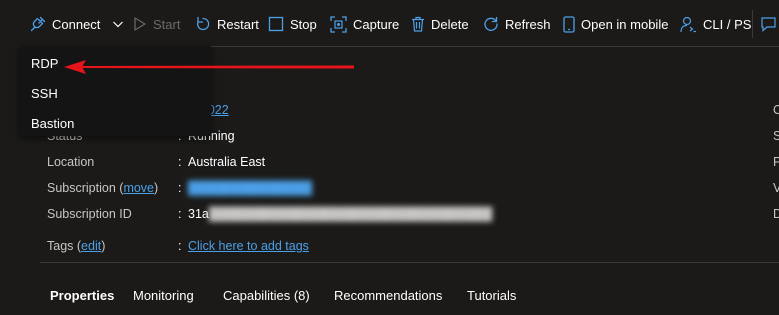 This screenshot has height=315, width=779. I want to click on tab-tutorials: Tutorials, so click(491, 295).